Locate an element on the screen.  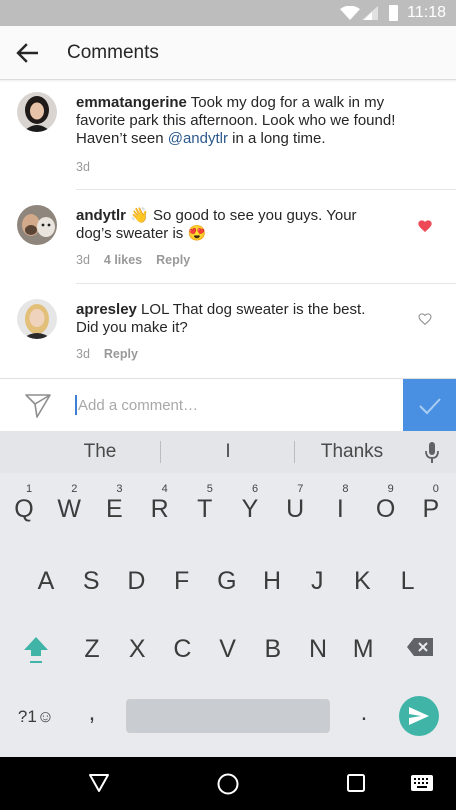
comma-key: , is located at coordinates (92, 724).